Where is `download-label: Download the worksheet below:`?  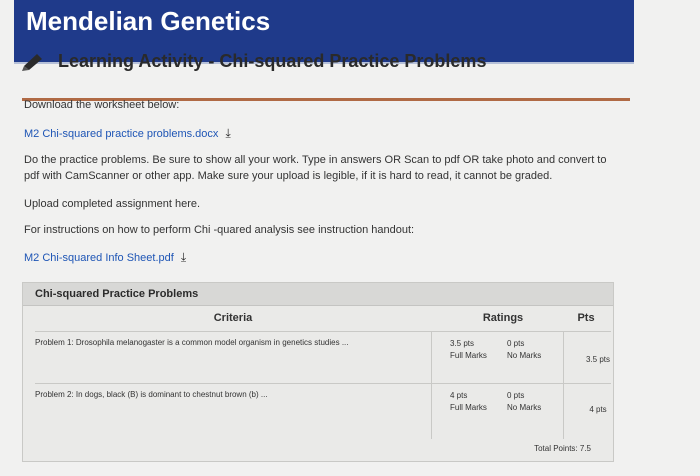
download-label: Download the worksheet below: is located at coordinates (102, 105).